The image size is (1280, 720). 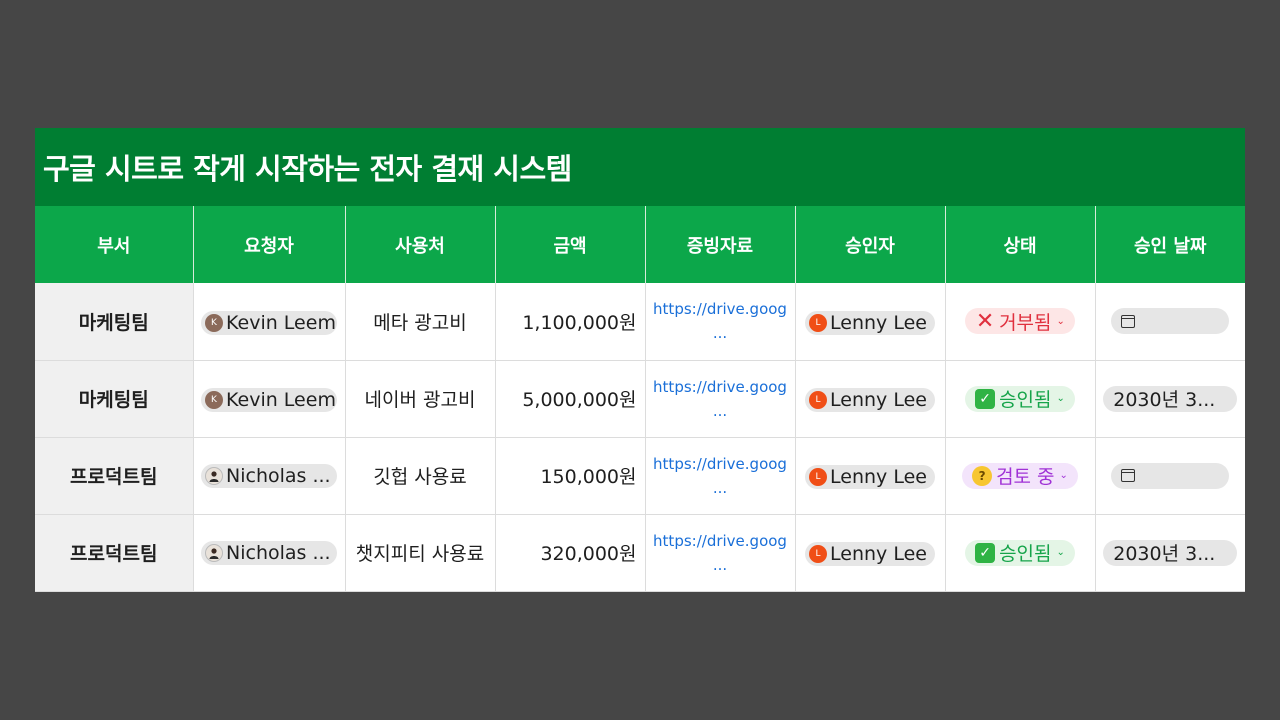 What do you see at coordinates (114, 244) in the screenshot?
I see `header-dept: 부서` at bounding box center [114, 244].